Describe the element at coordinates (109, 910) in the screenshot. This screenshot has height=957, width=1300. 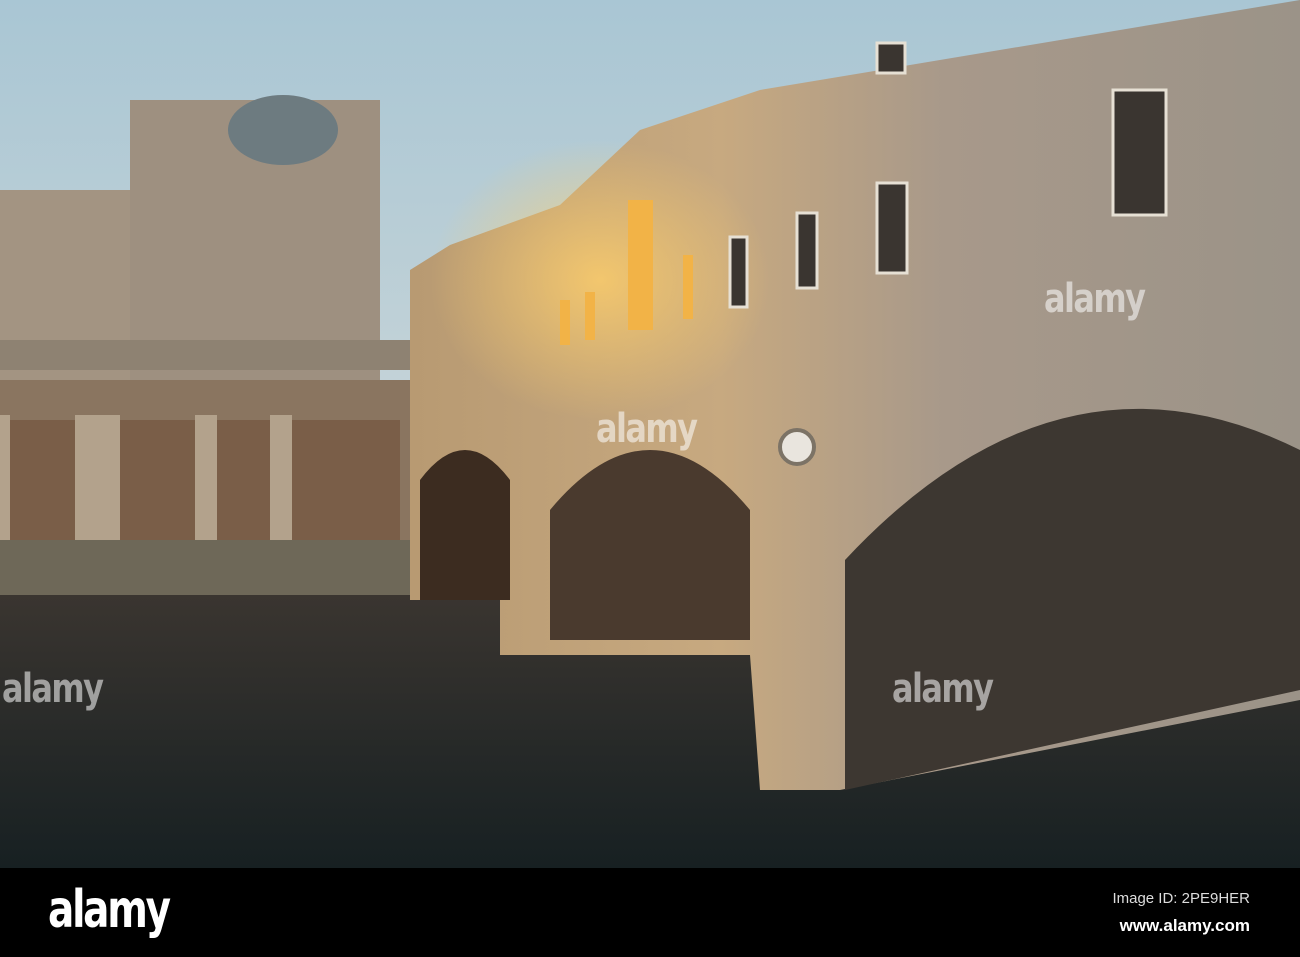
I see `alamy-logo: alamy` at that location.